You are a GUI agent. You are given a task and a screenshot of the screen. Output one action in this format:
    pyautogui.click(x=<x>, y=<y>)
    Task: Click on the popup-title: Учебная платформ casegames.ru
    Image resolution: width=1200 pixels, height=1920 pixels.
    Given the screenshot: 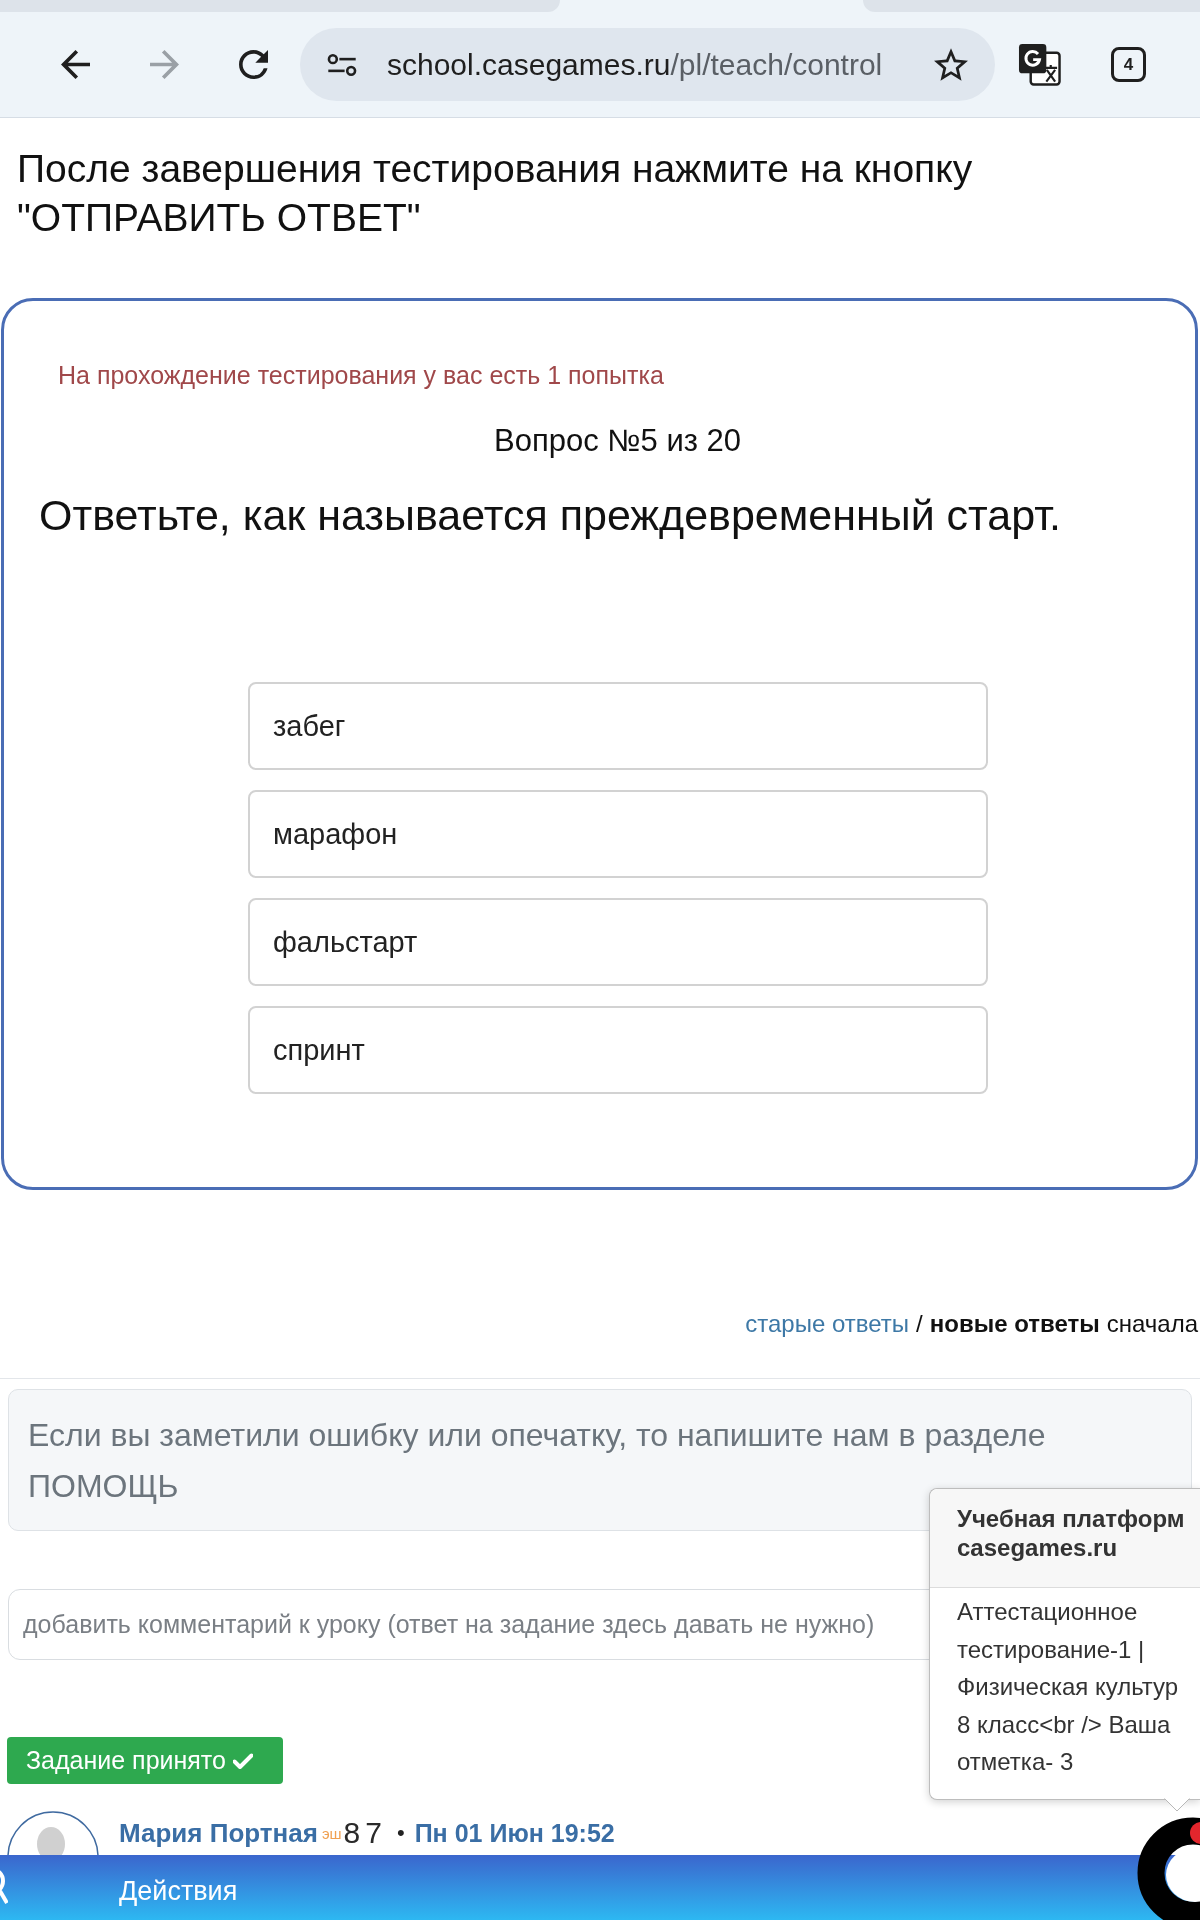 What is the action you would take?
    pyautogui.click(x=1065, y=1538)
    